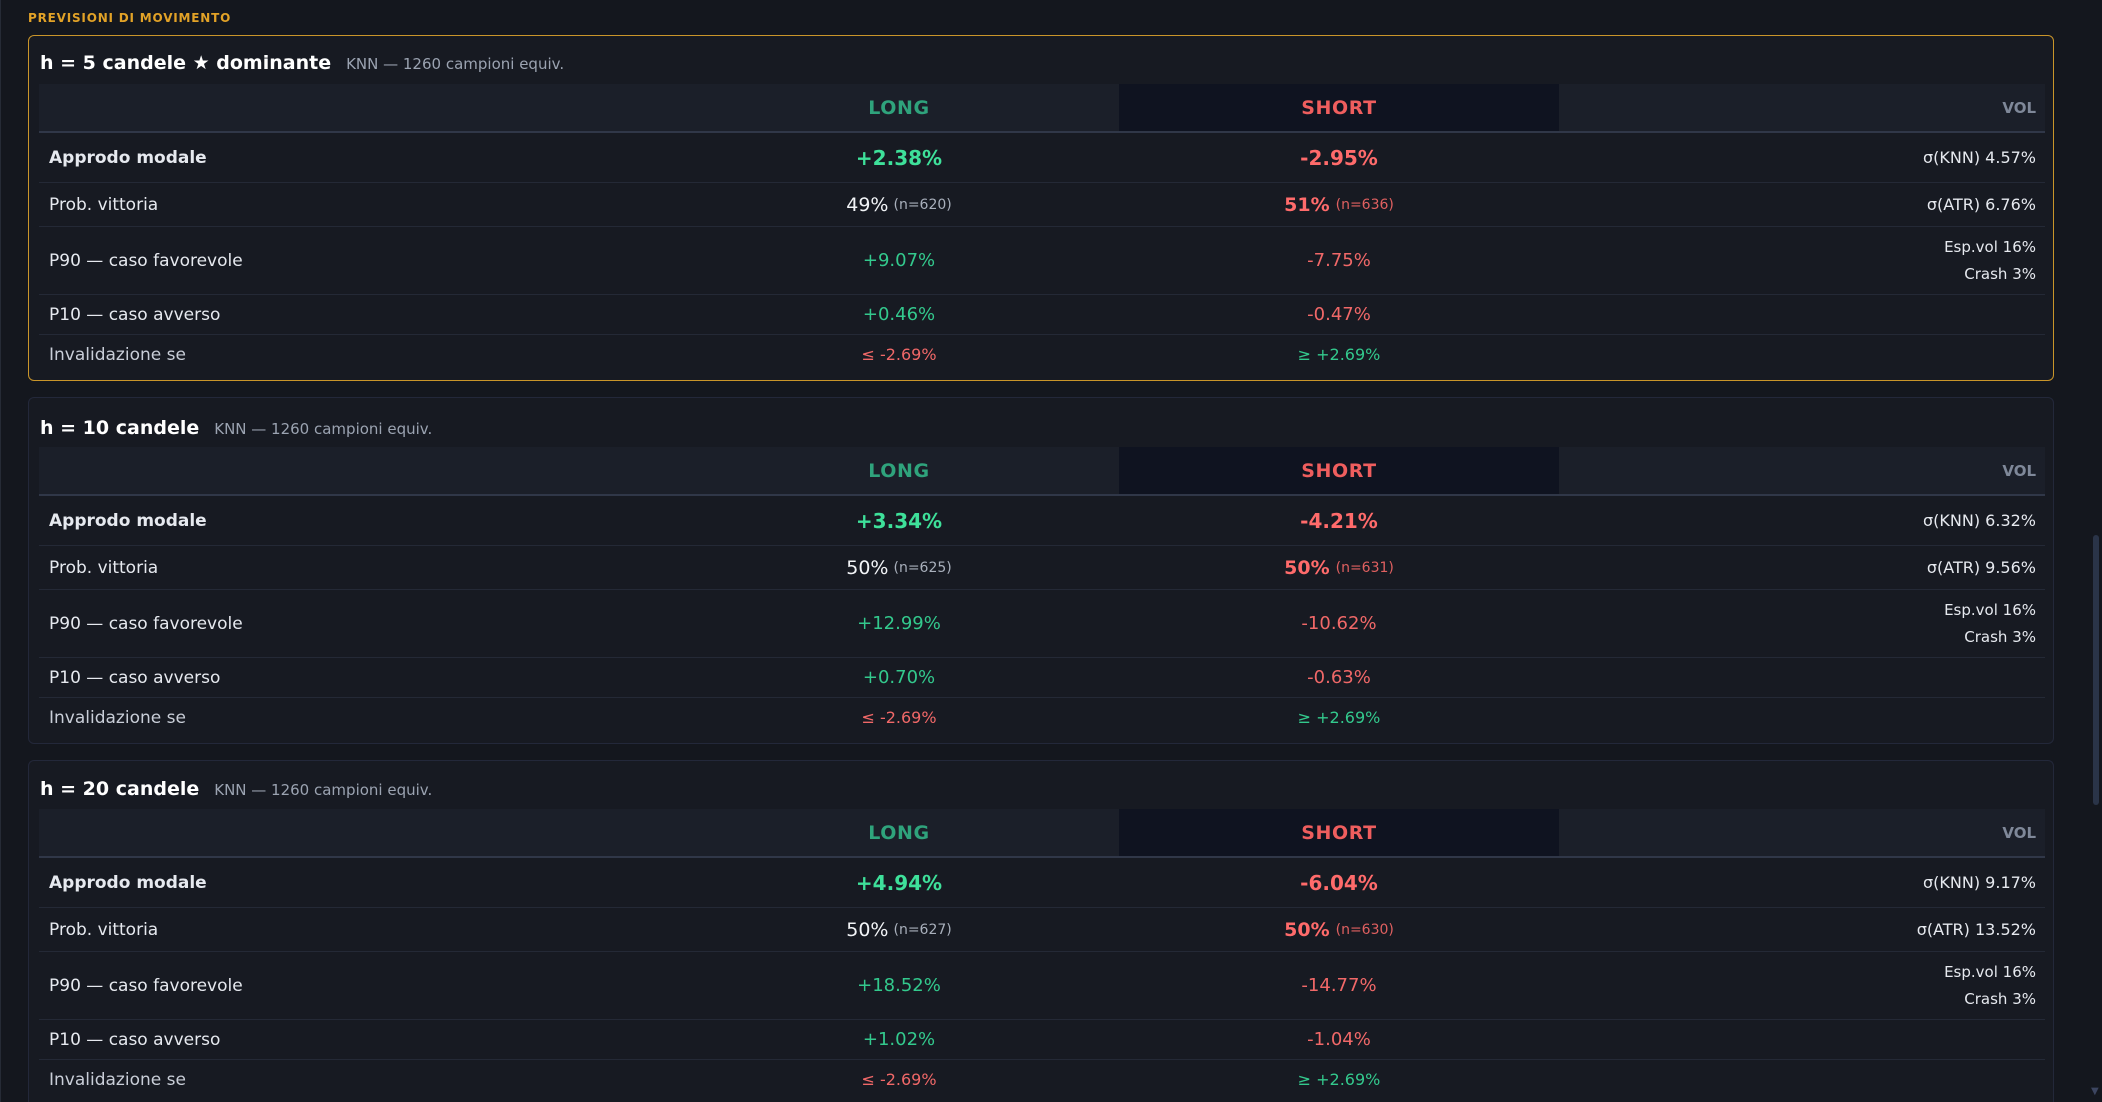  Describe the element at coordinates (2096, 670) in the screenshot. I see `scrollbar-thumb` at that location.